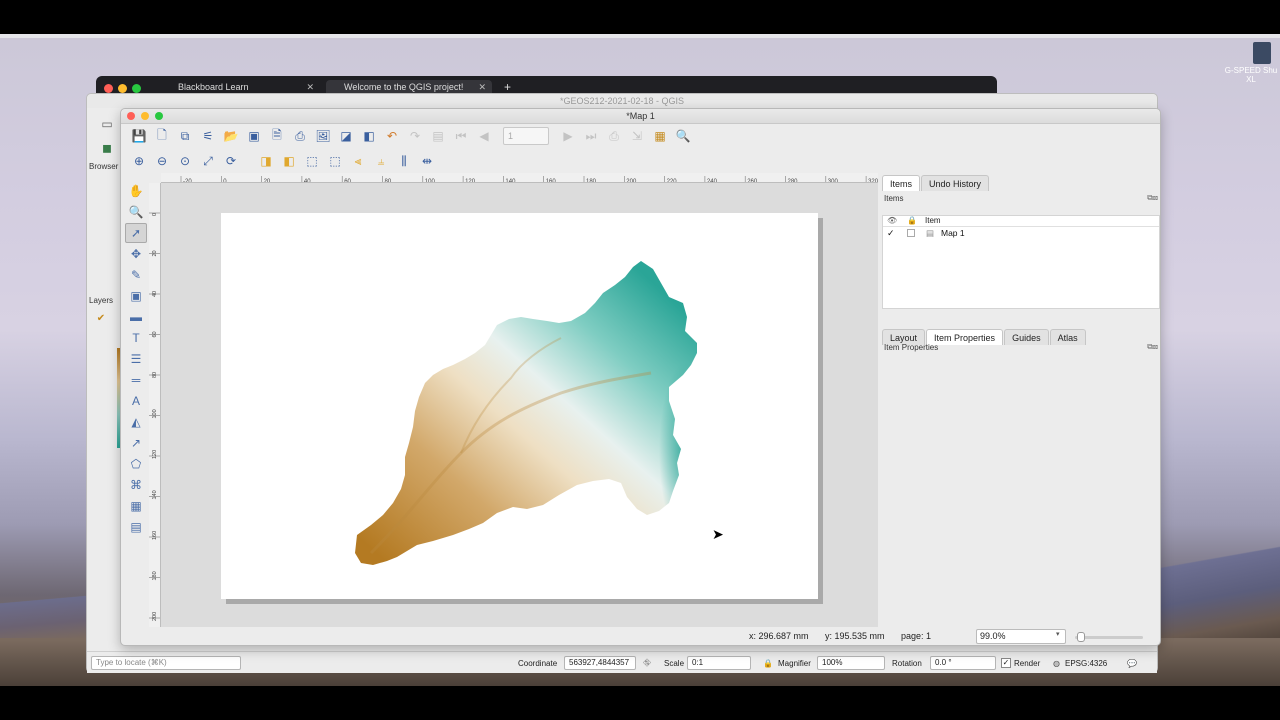  I want to click on export-image-icon: 🖼, so click(323, 136).